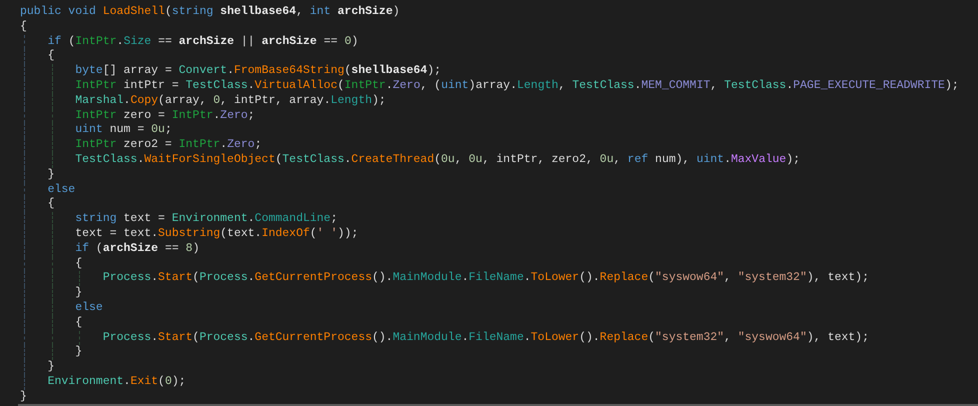 The width and height of the screenshot is (978, 406). Describe the element at coordinates (116, 382) in the screenshot. I see `code-line: Environment.Exit(0);` at that location.